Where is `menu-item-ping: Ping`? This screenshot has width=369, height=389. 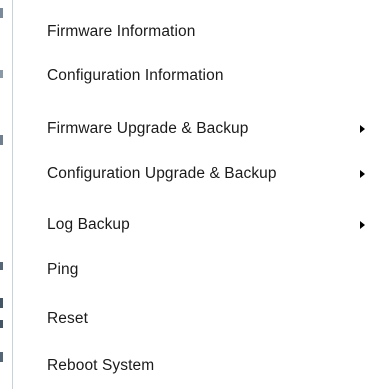
menu-item-ping: Ping is located at coordinates (191, 270).